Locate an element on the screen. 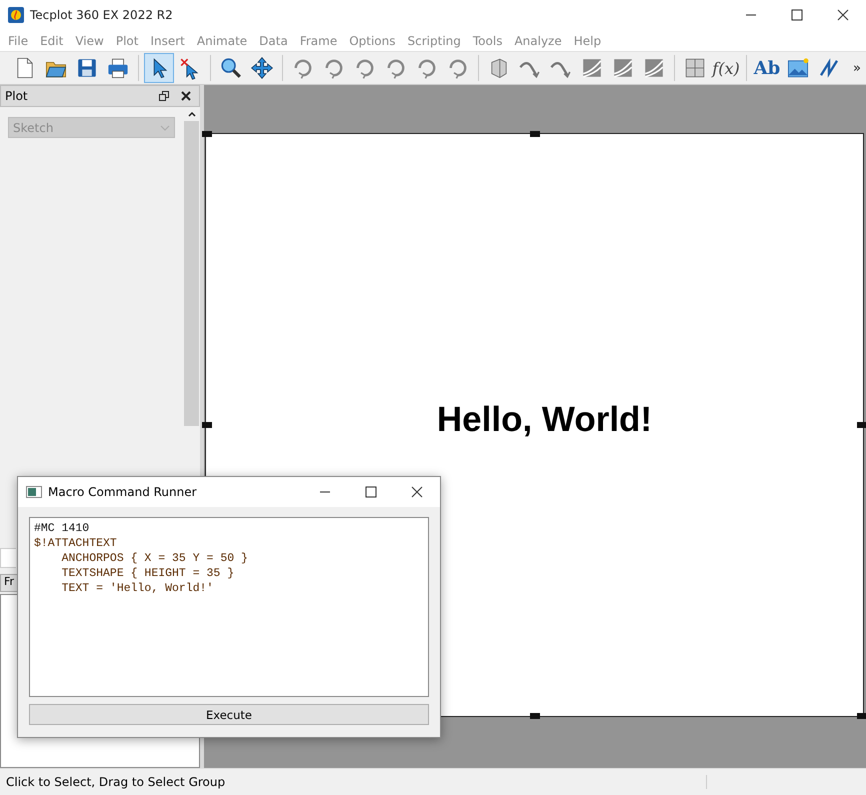  code-line: #MC 1410 is located at coordinates (62, 528).